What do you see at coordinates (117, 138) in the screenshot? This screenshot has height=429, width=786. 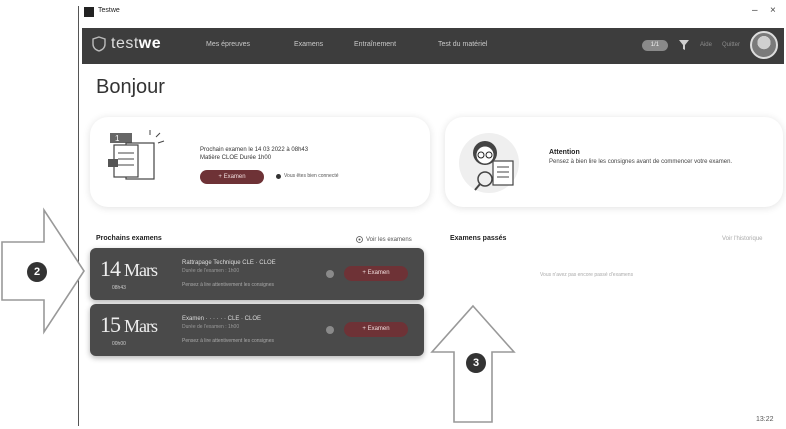 I see `svg-text: 1` at bounding box center [117, 138].